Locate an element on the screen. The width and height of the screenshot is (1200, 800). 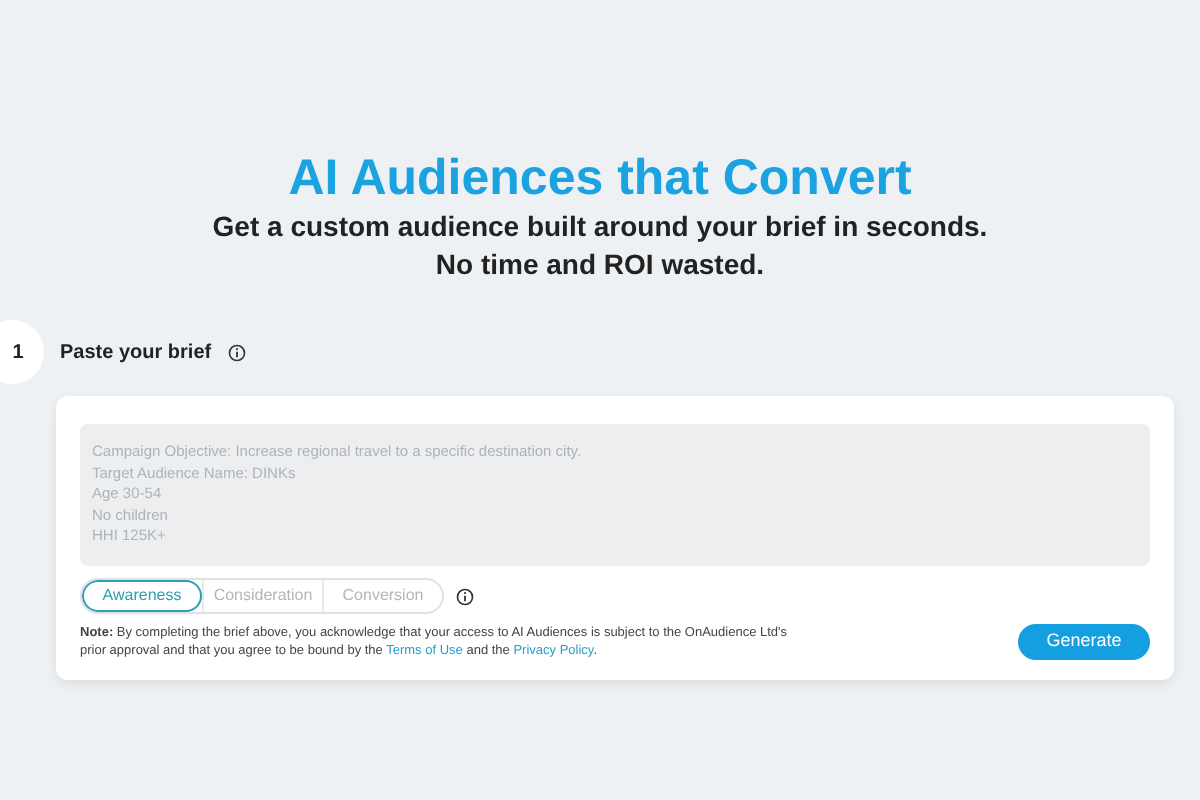
step-label: Paste your brief is located at coordinates (136, 353).